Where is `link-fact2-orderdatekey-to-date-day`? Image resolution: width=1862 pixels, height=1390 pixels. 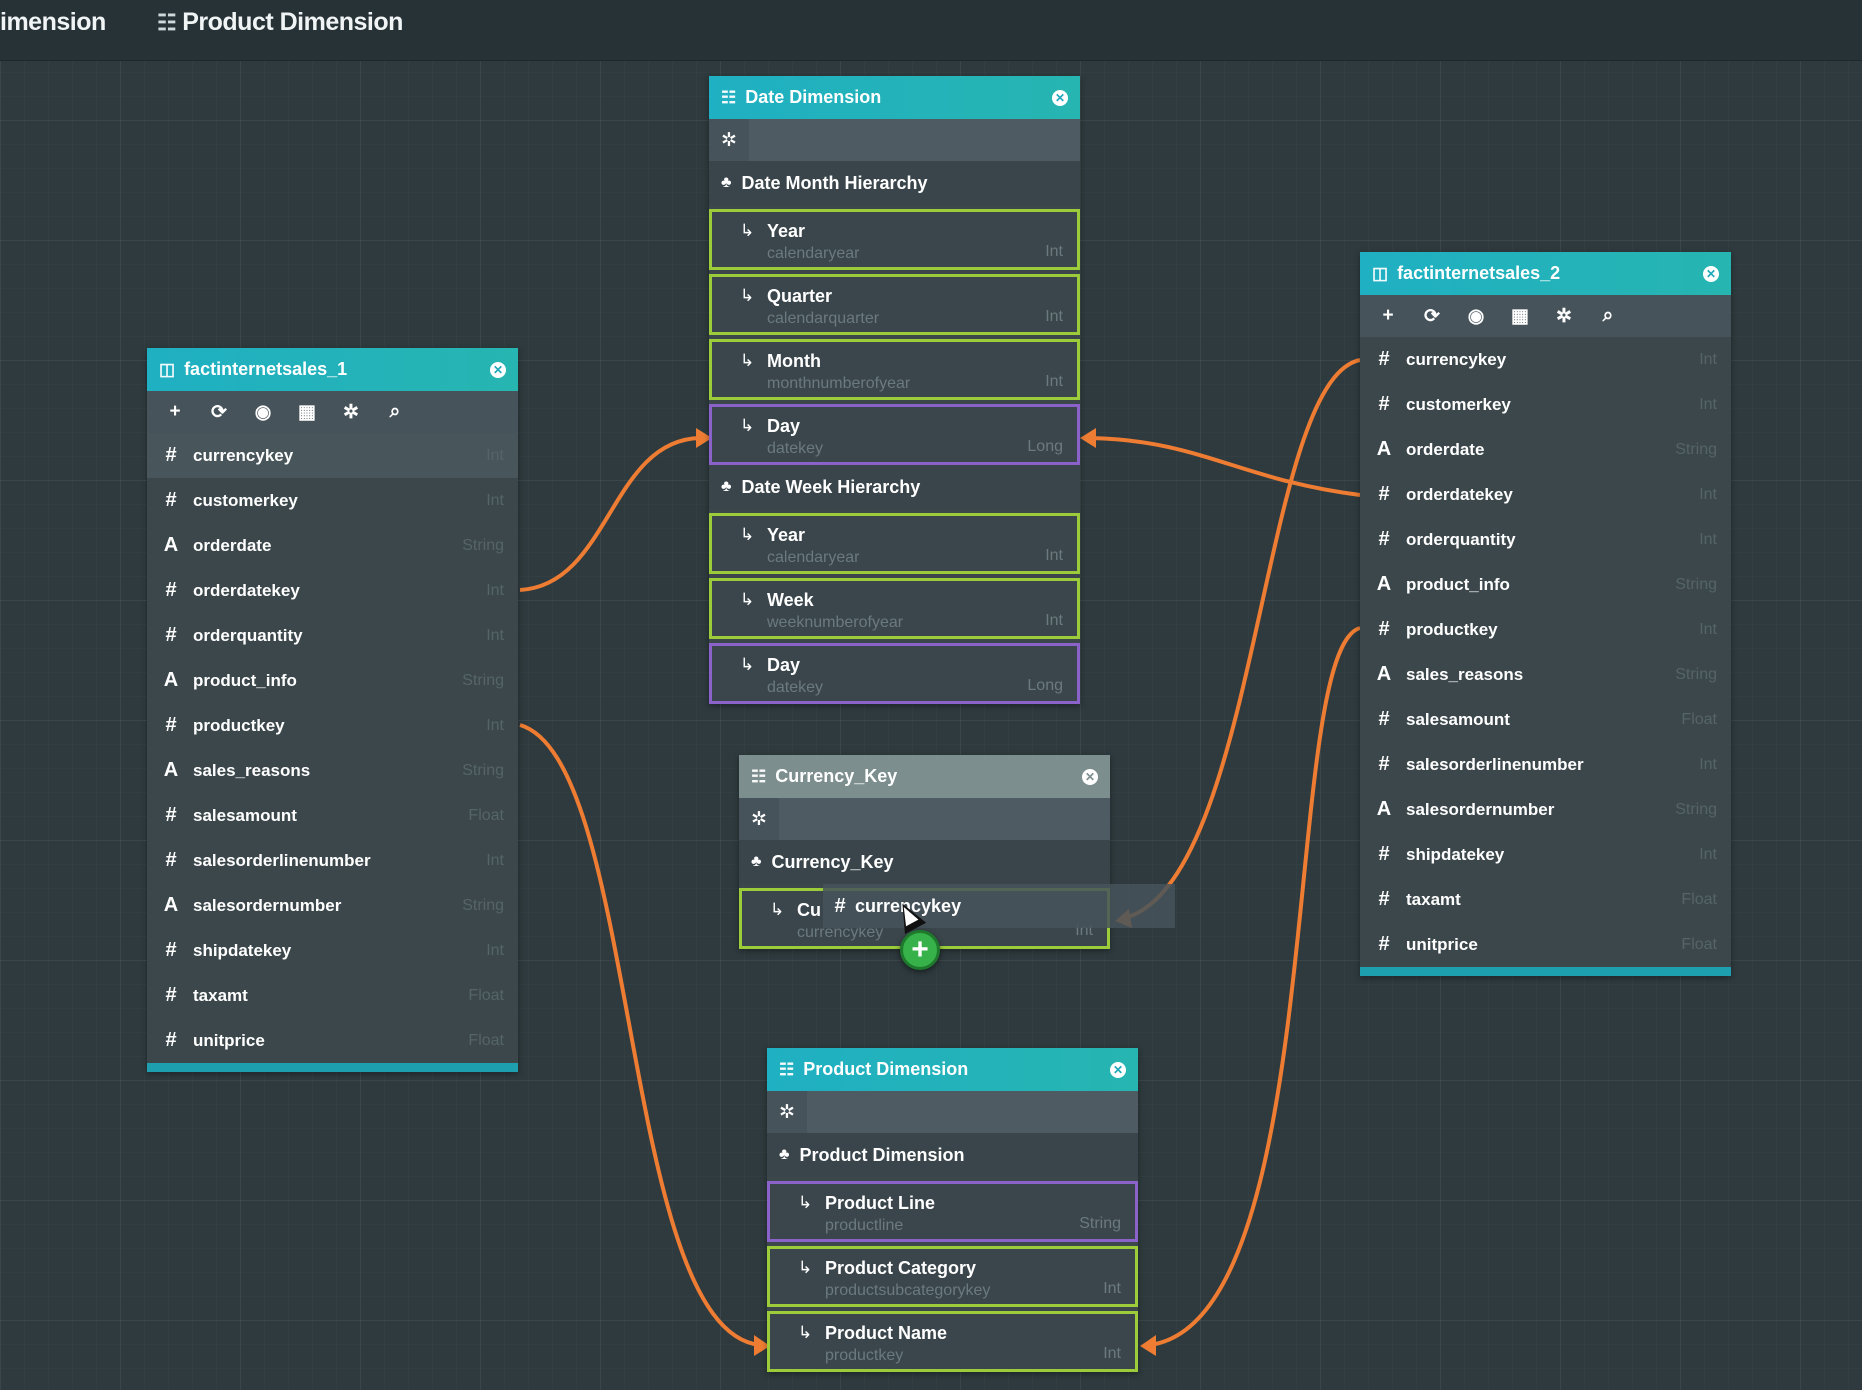
link-fact2-orderdatekey-to-date-day is located at coordinates (1225, 466).